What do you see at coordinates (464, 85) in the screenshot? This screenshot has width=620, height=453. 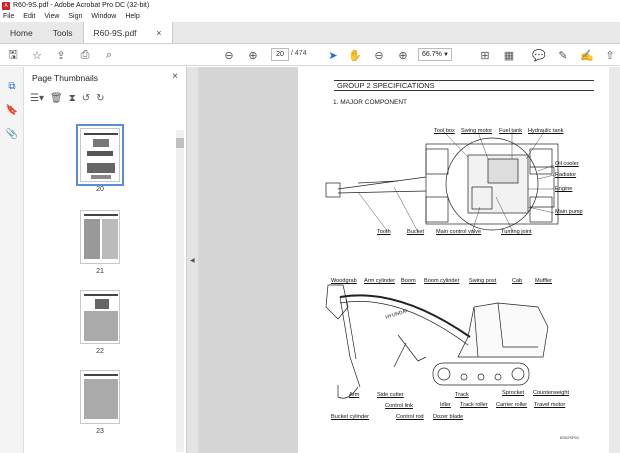 I see `section-heading: GROUP 2 SPECIFICATIONS` at bounding box center [464, 85].